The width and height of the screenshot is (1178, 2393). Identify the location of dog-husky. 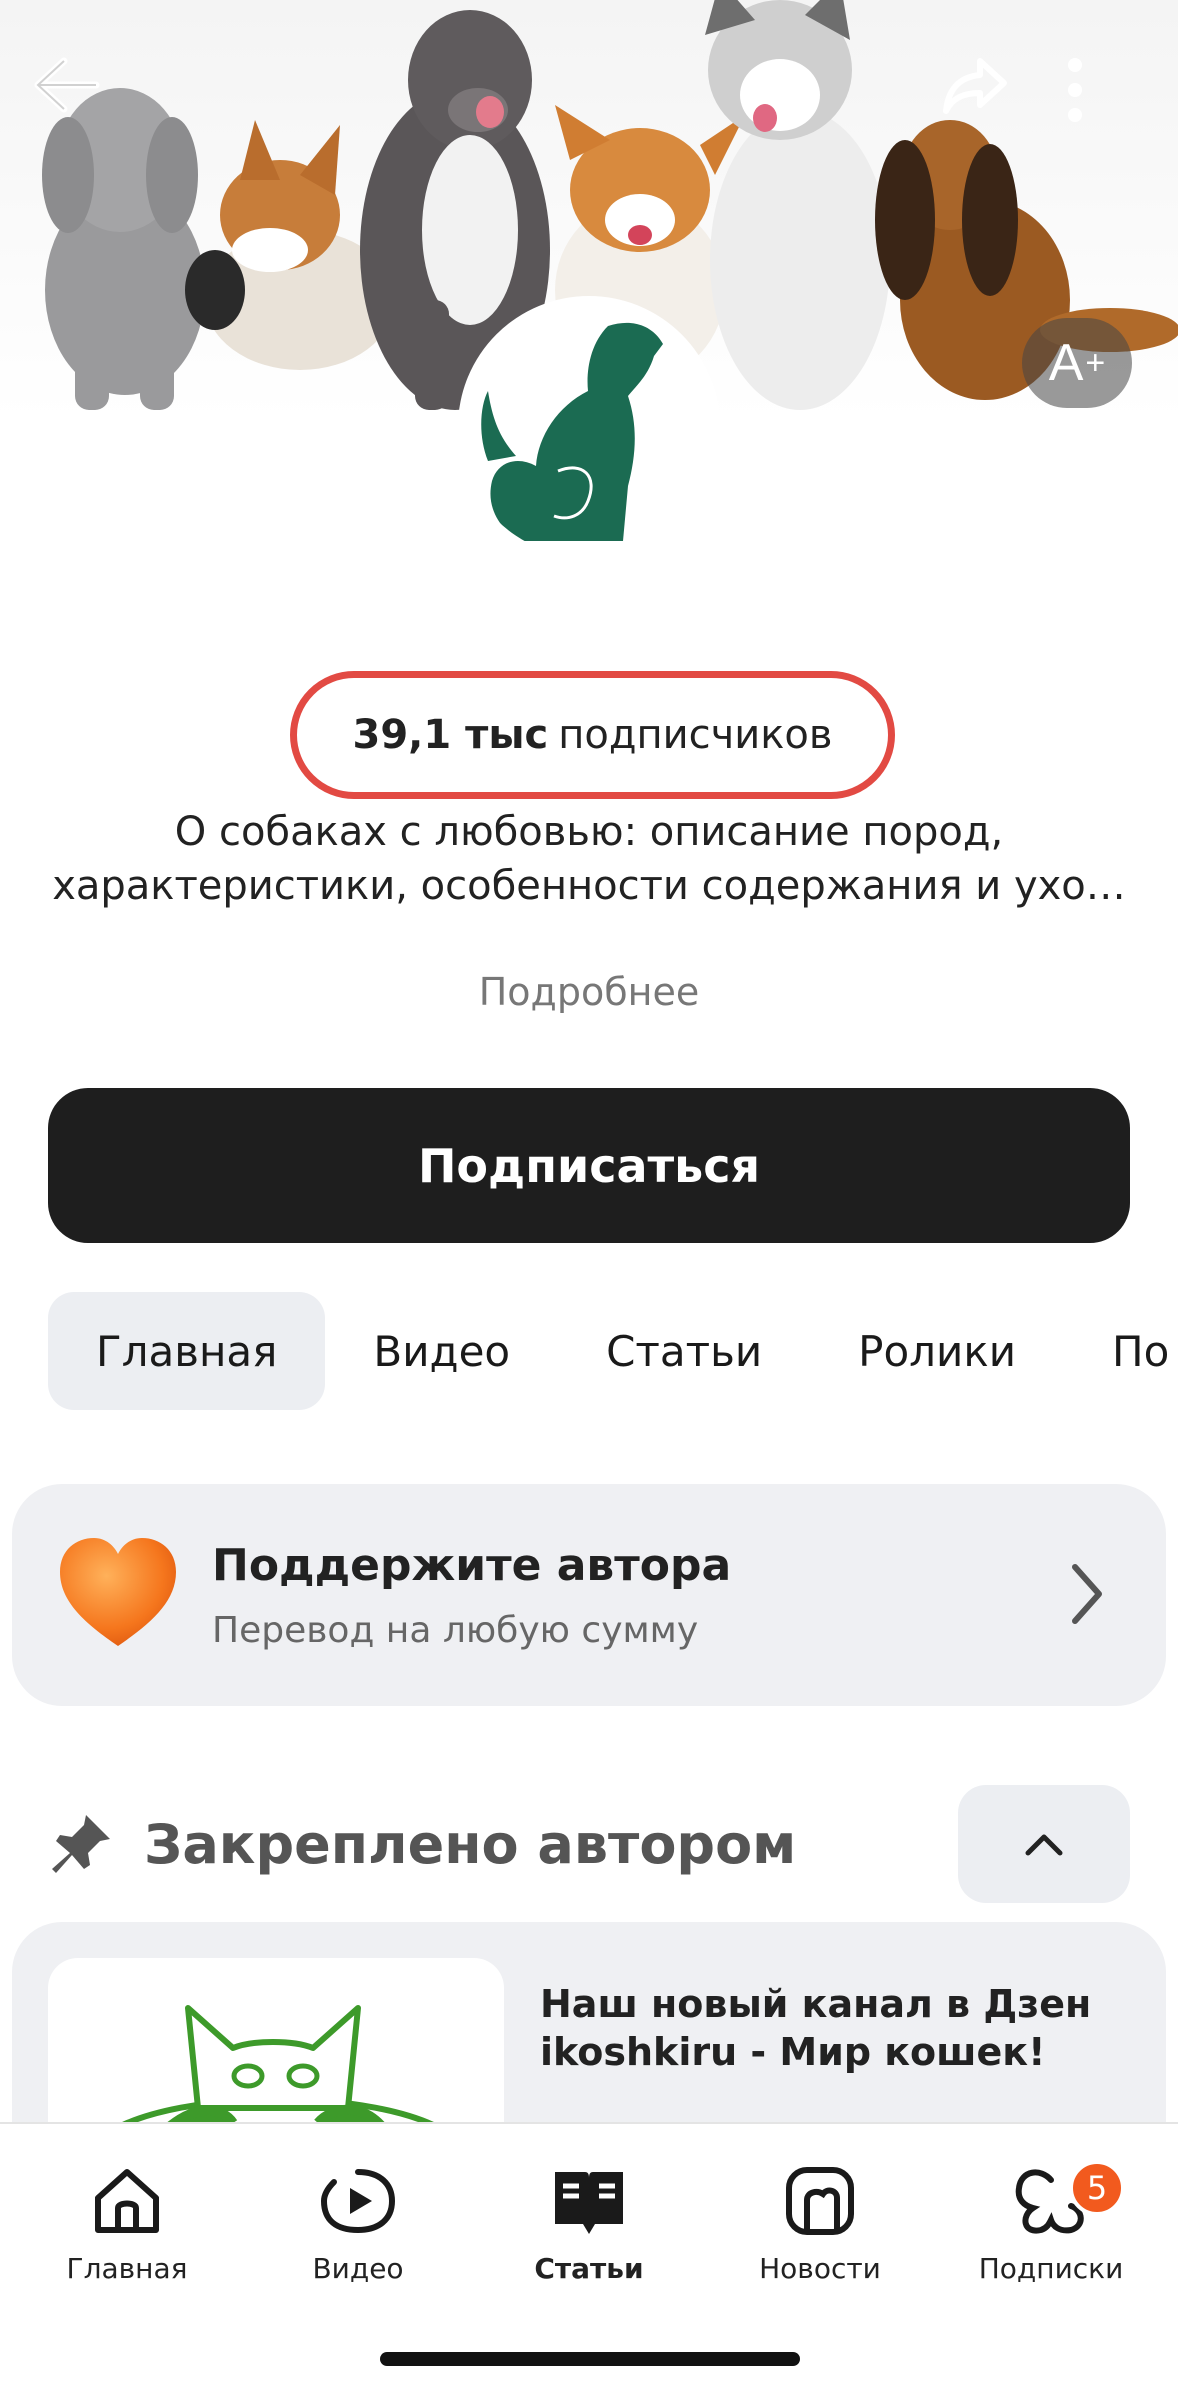
(797, 205).